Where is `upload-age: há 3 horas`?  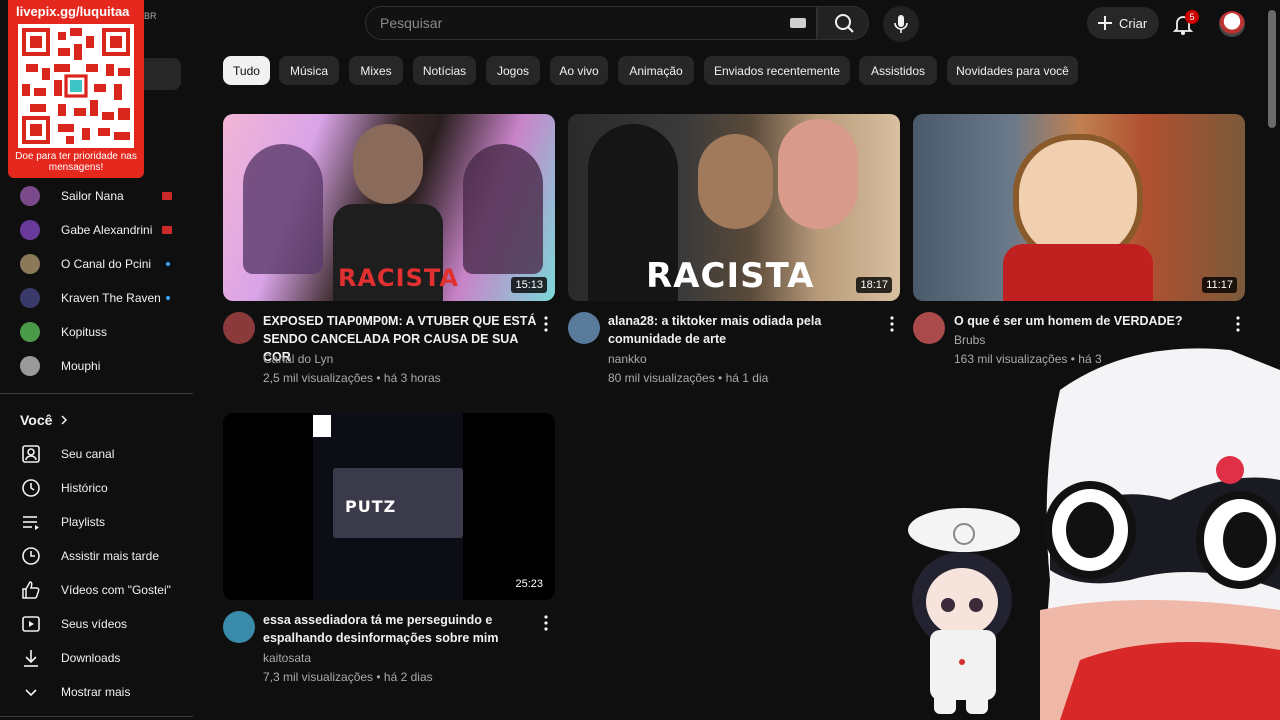
upload-age: há 3 horas is located at coordinates (412, 378).